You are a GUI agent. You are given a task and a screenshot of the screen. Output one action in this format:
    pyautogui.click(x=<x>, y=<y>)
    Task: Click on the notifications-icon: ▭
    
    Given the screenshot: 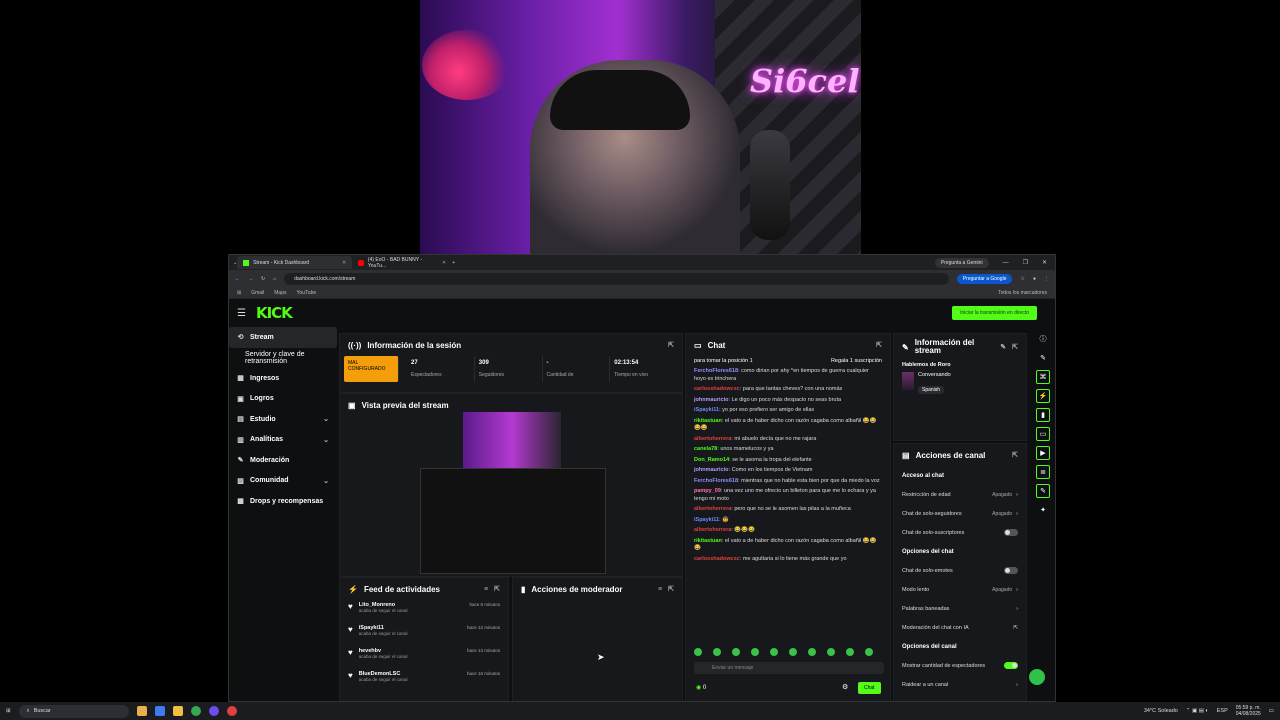 What is the action you would take?
    pyautogui.click(x=1271, y=711)
    